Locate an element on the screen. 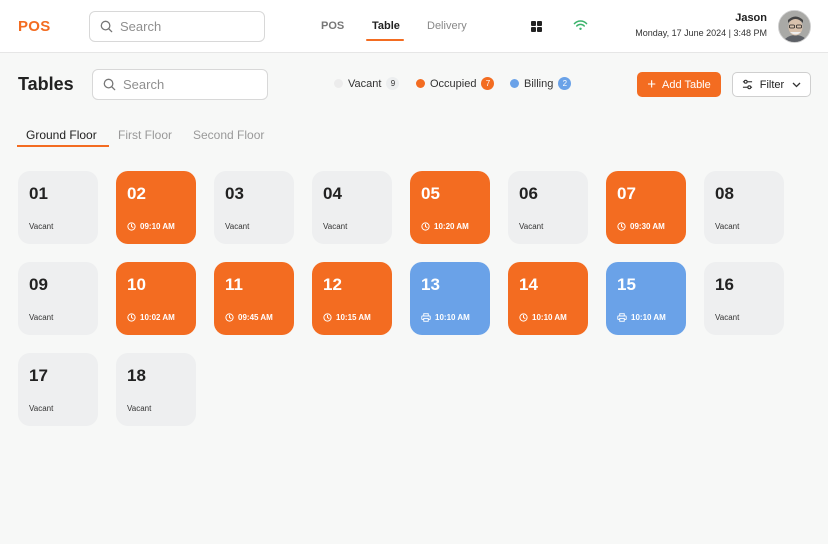  table-number: 18 is located at coordinates (136, 375).